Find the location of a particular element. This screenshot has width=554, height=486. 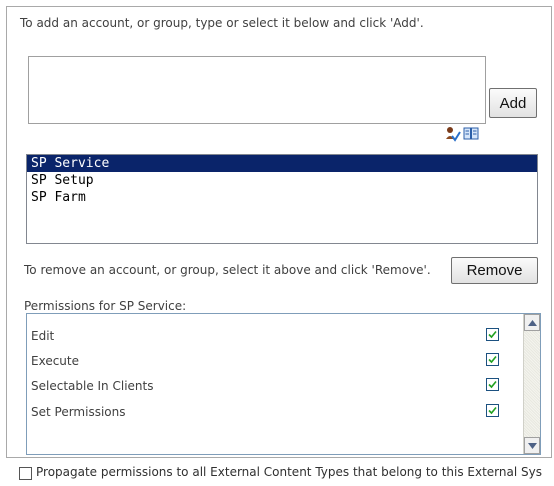

permission-label: Execute is located at coordinates (55, 361).